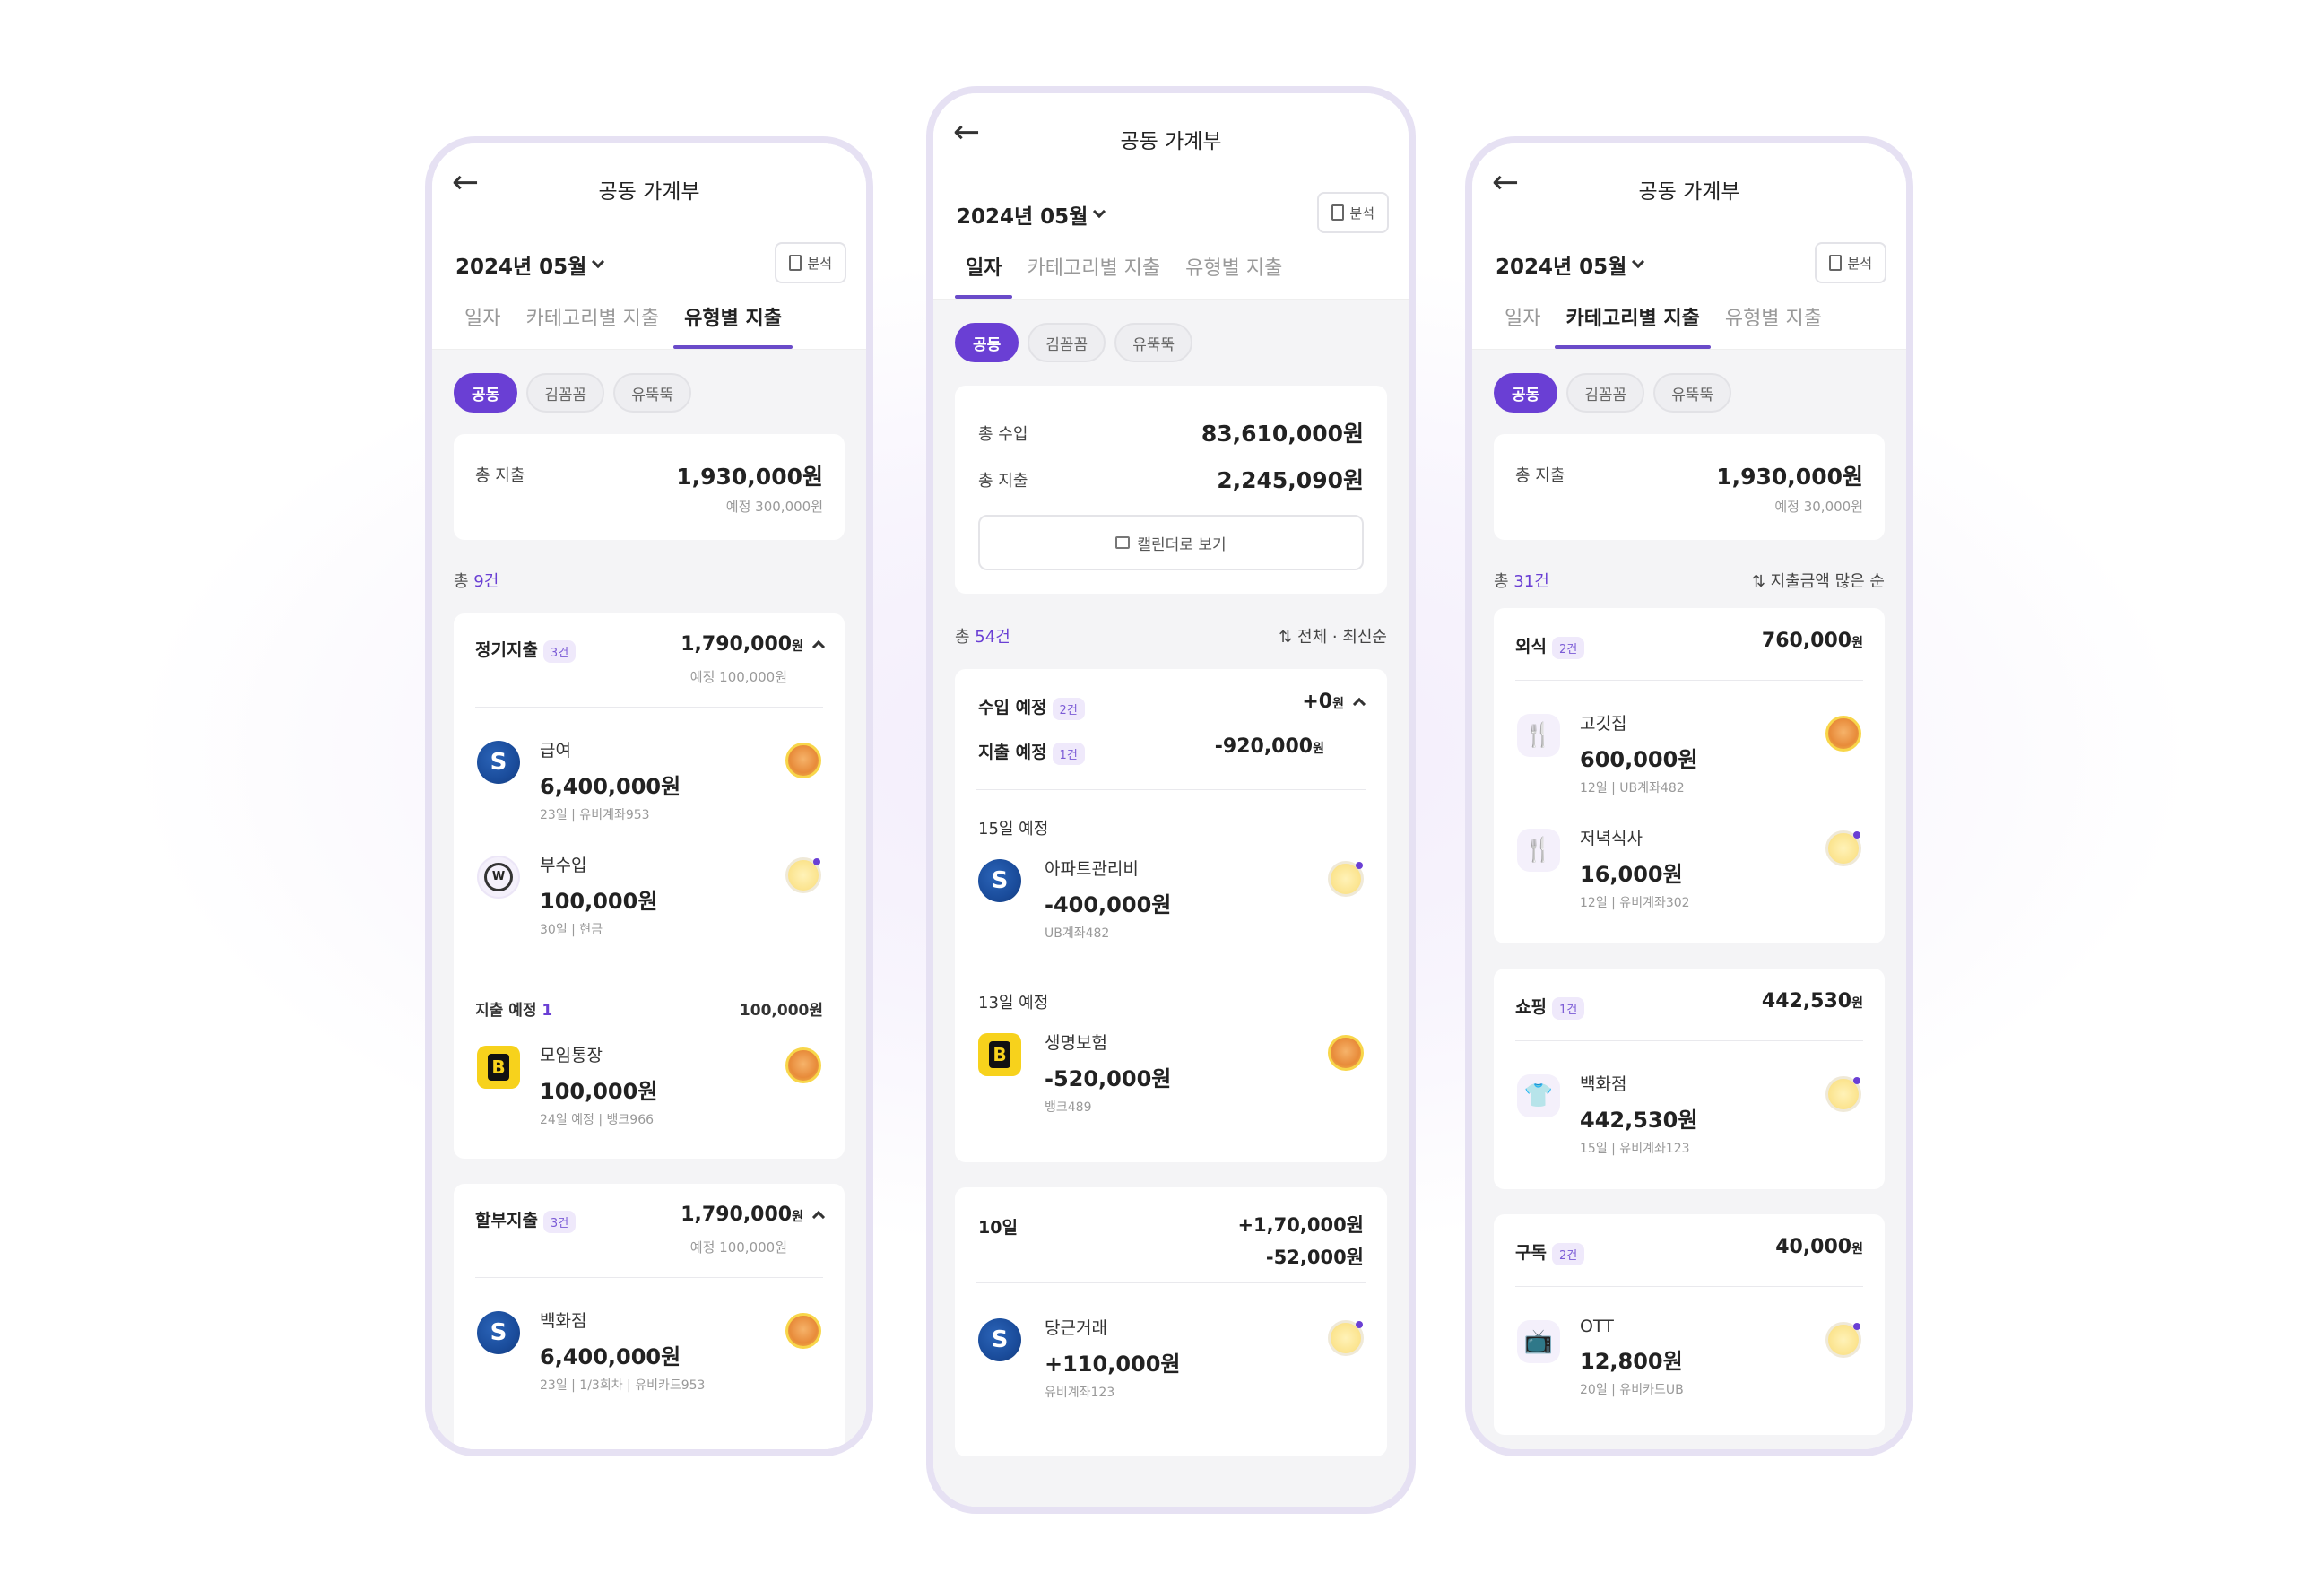 The width and height of the screenshot is (2324, 1582). What do you see at coordinates (1689, 1354) in the screenshot?
I see `list-item: 📺 OTT 12,800원 20일 | 유비카드UB` at bounding box center [1689, 1354].